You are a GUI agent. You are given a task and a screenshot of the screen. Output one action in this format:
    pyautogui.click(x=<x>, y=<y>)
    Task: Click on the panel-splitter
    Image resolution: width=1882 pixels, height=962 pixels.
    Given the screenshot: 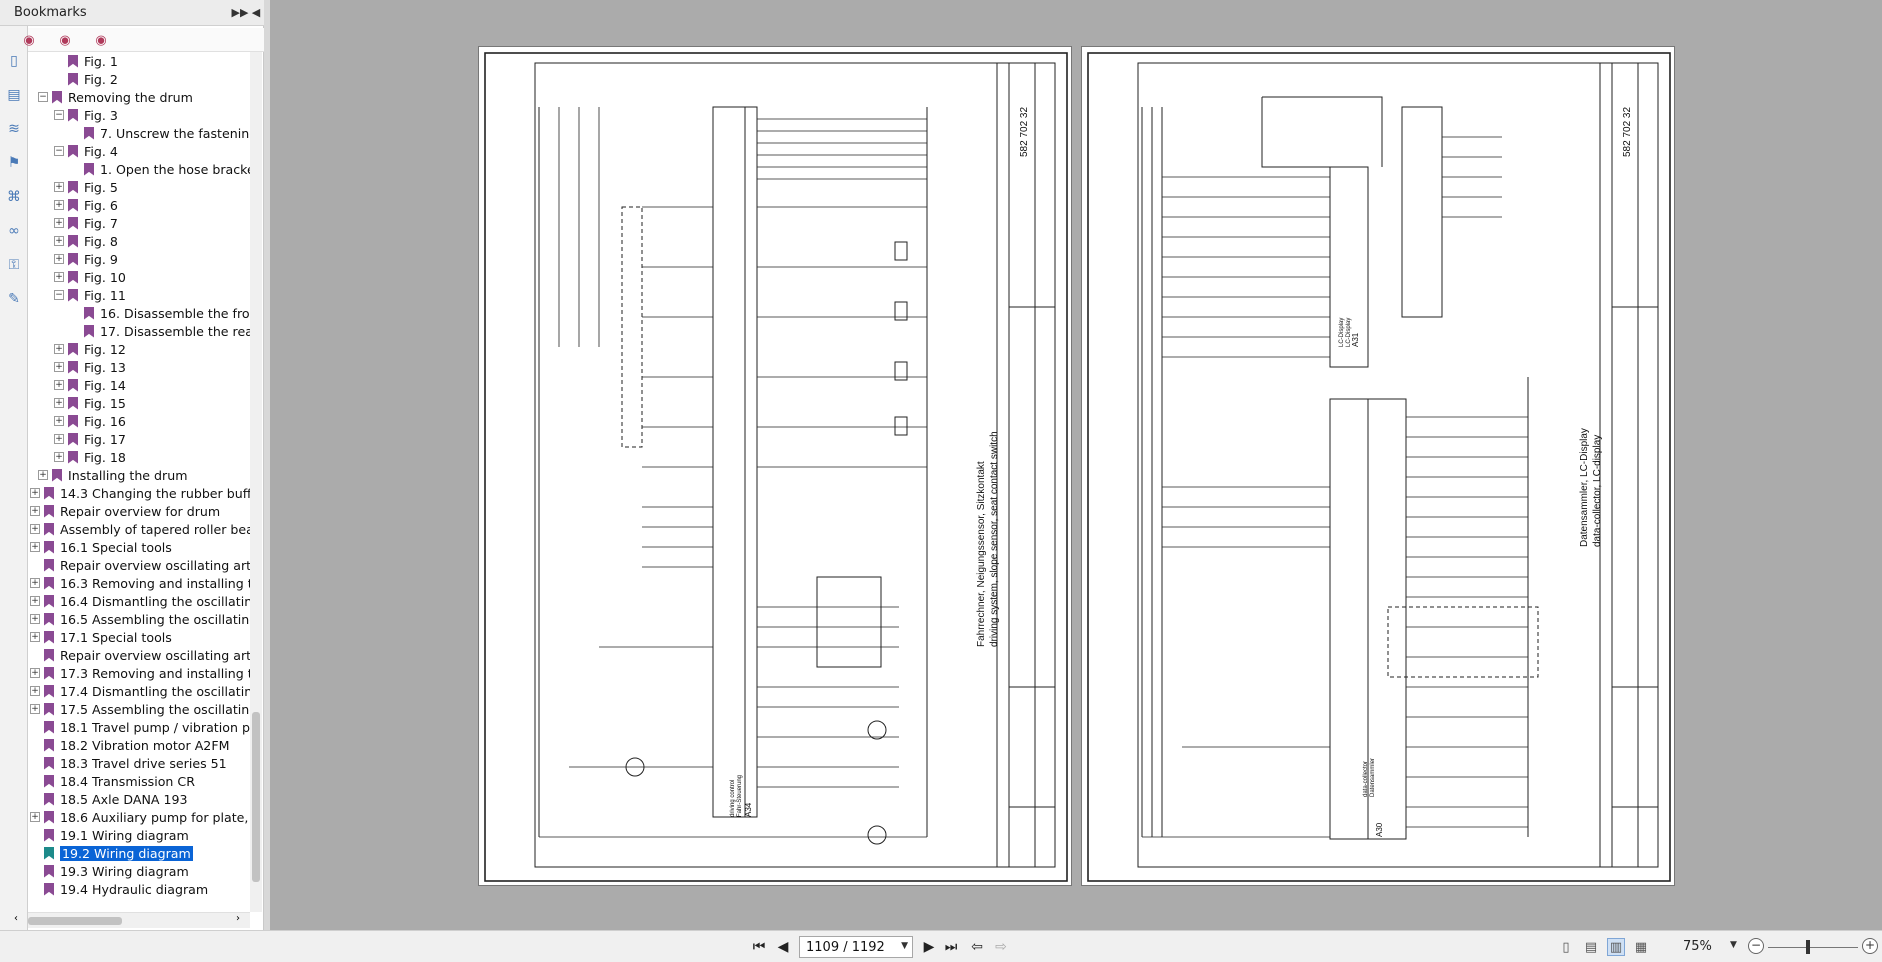 What is the action you would take?
    pyautogui.click(x=267, y=465)
    